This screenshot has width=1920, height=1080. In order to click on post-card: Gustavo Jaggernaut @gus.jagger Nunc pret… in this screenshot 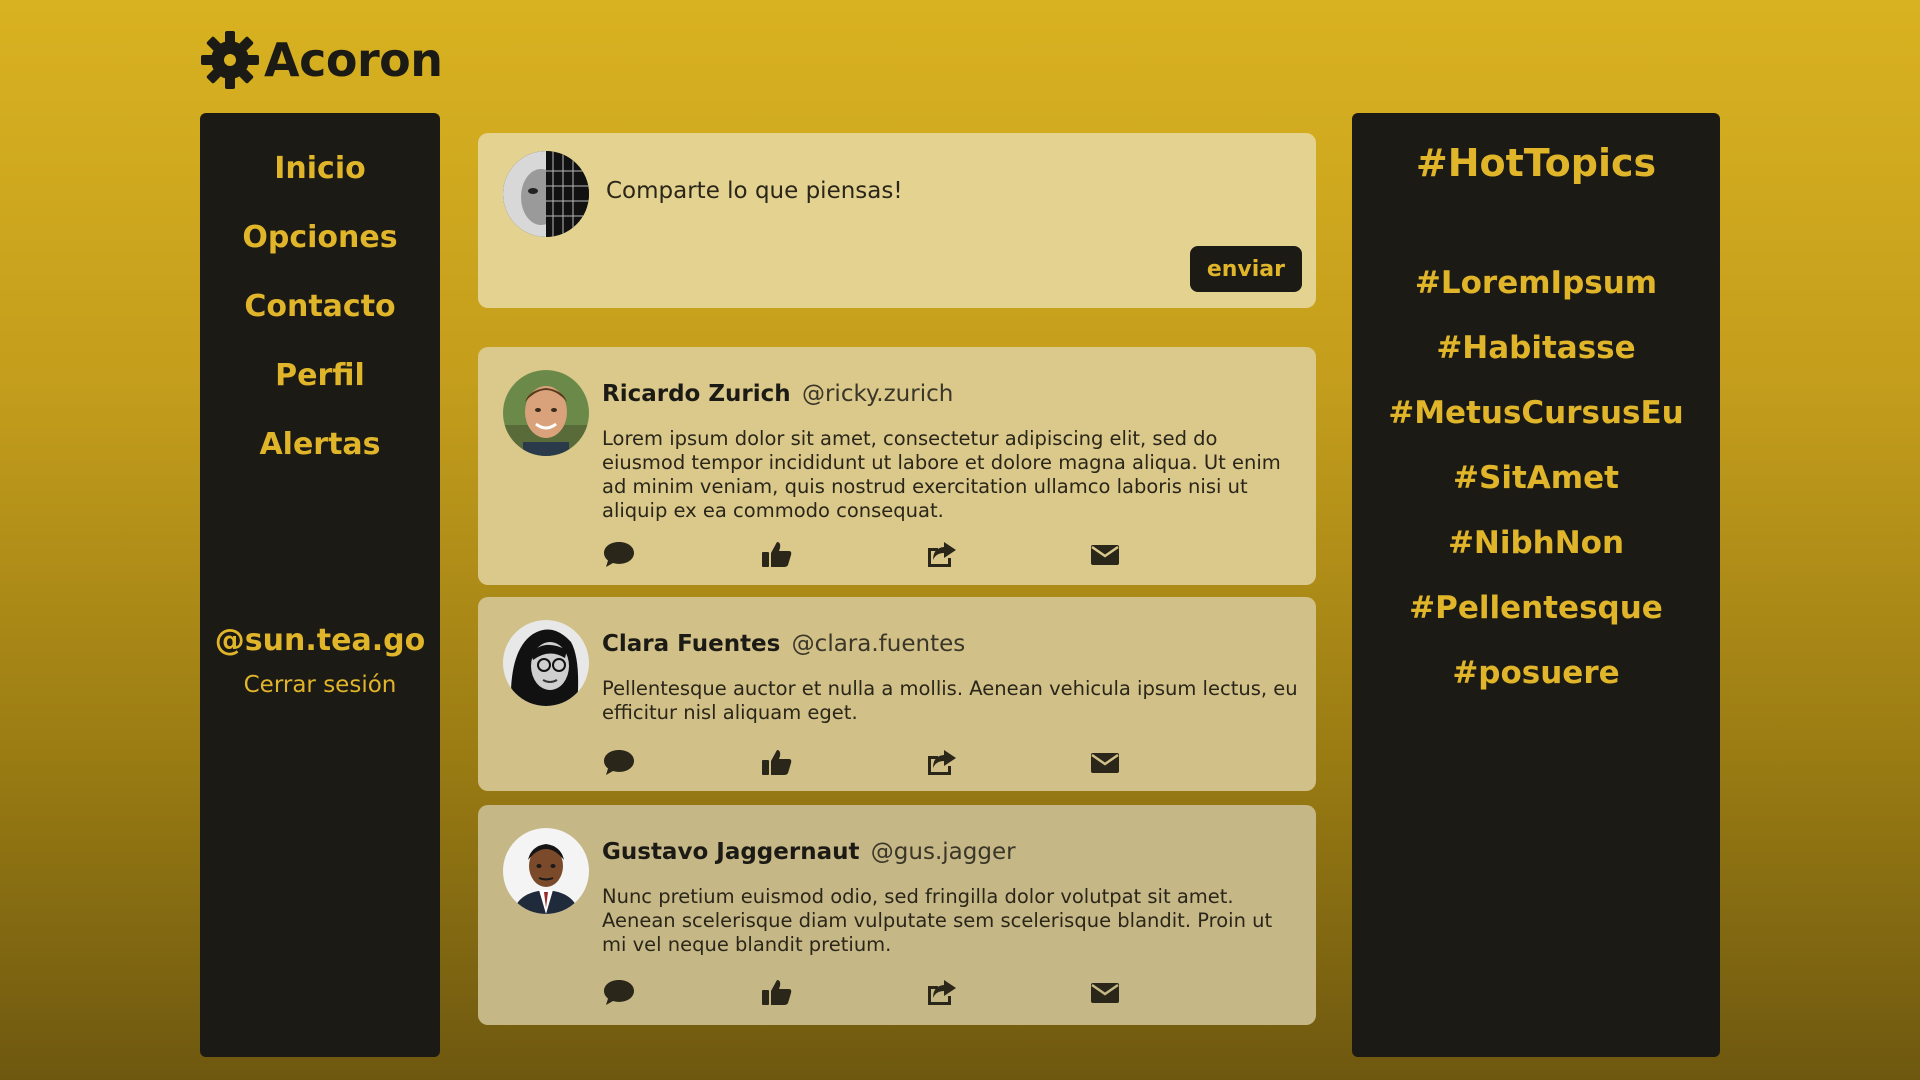, I will do `click(897, 915)`.